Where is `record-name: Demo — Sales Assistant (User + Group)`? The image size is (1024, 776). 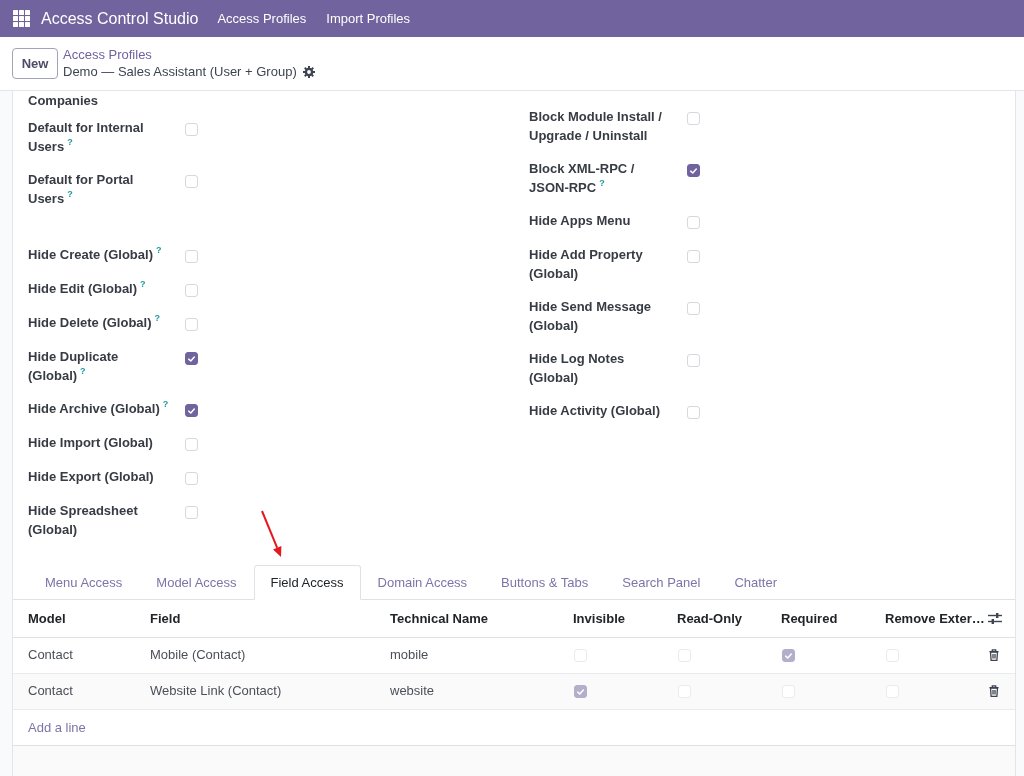 record-name: Demo — Sales Assistant (User + Group) is located at coordinates (180, 71).